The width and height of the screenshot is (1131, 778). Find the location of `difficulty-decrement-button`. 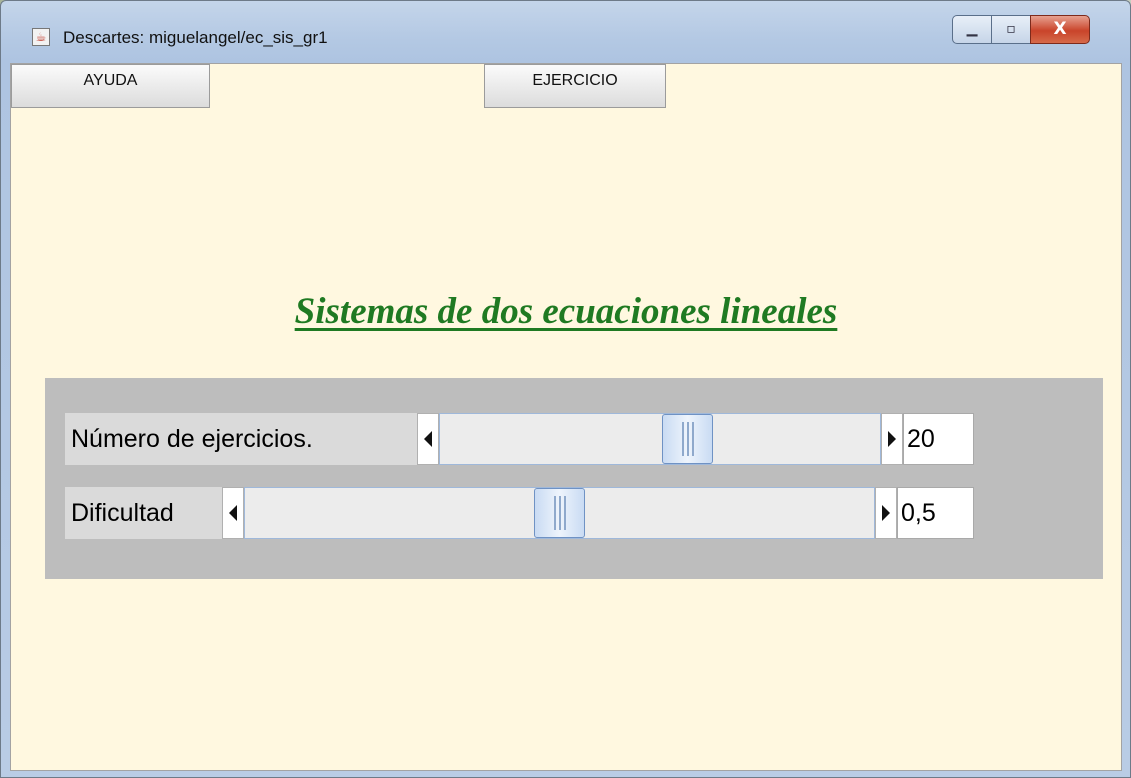

difficulty-decrement-button is located at coordinates (233, 513).